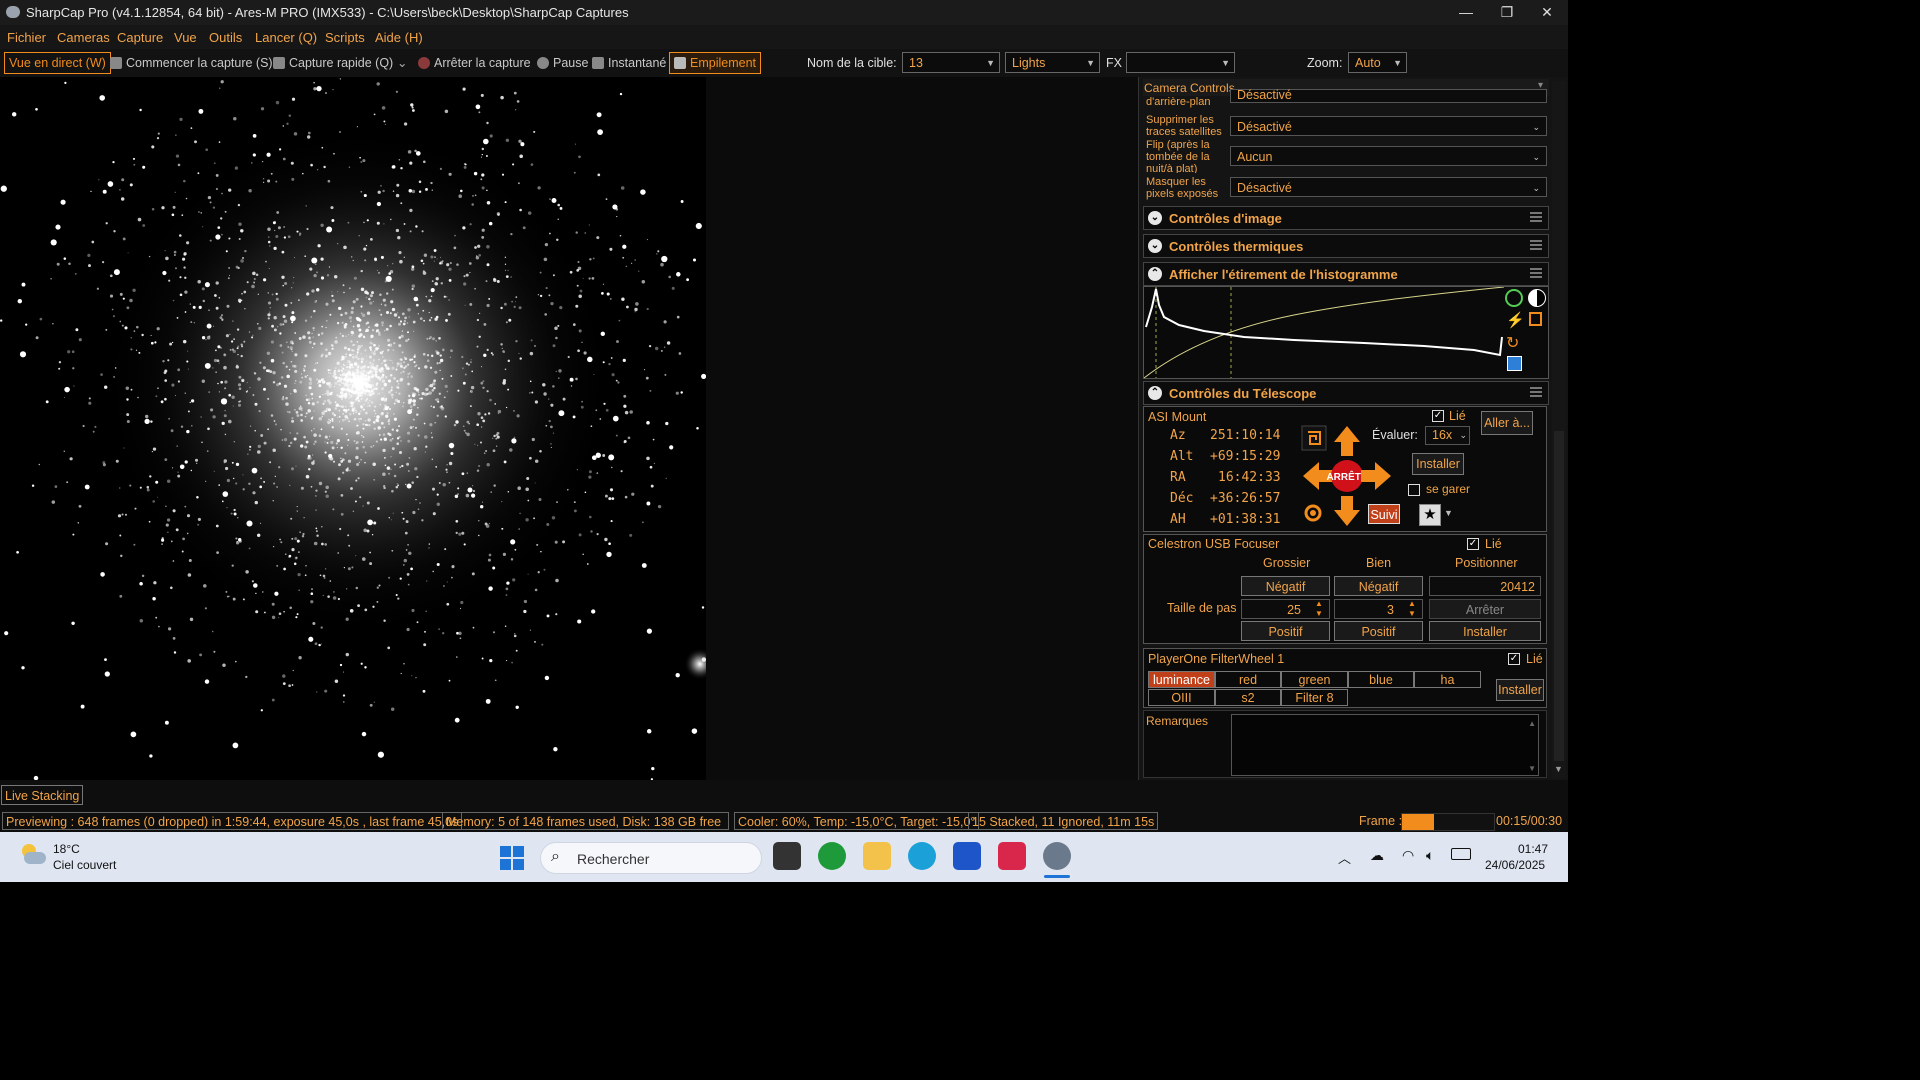  I want to click on app-icon-sphere, so click(1057, 856).